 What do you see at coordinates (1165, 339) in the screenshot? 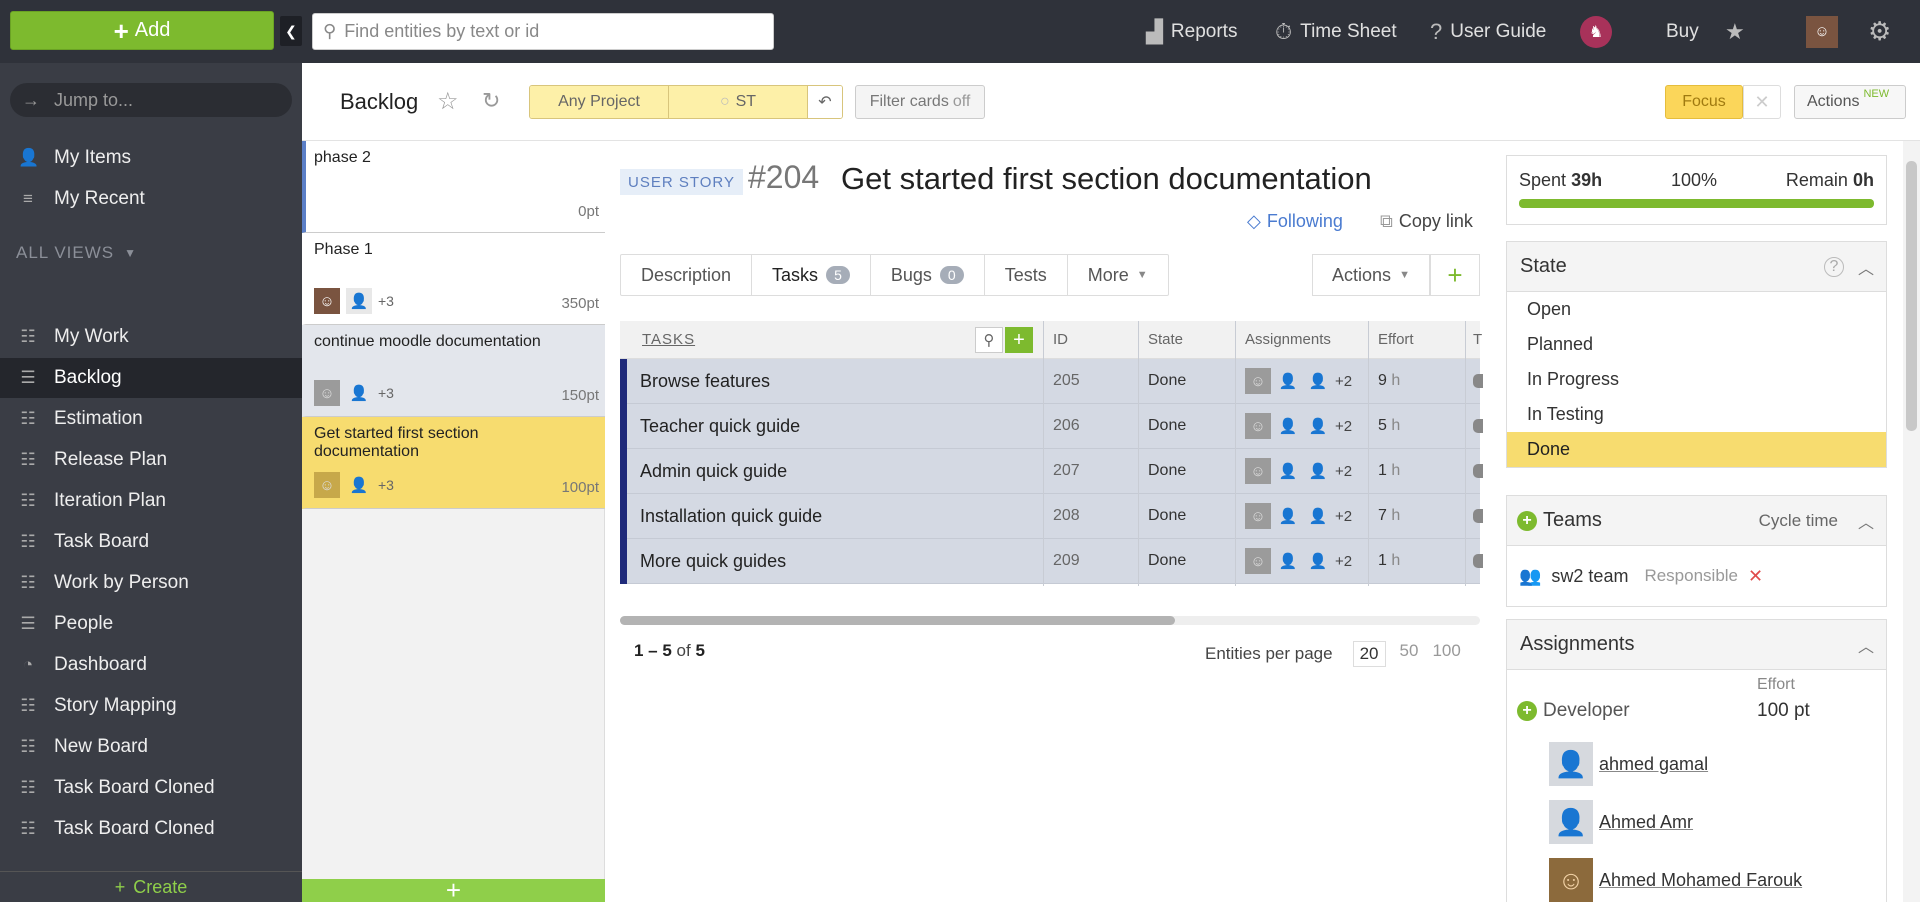
I see `col-state: State` at bounding box center [1165, 339].